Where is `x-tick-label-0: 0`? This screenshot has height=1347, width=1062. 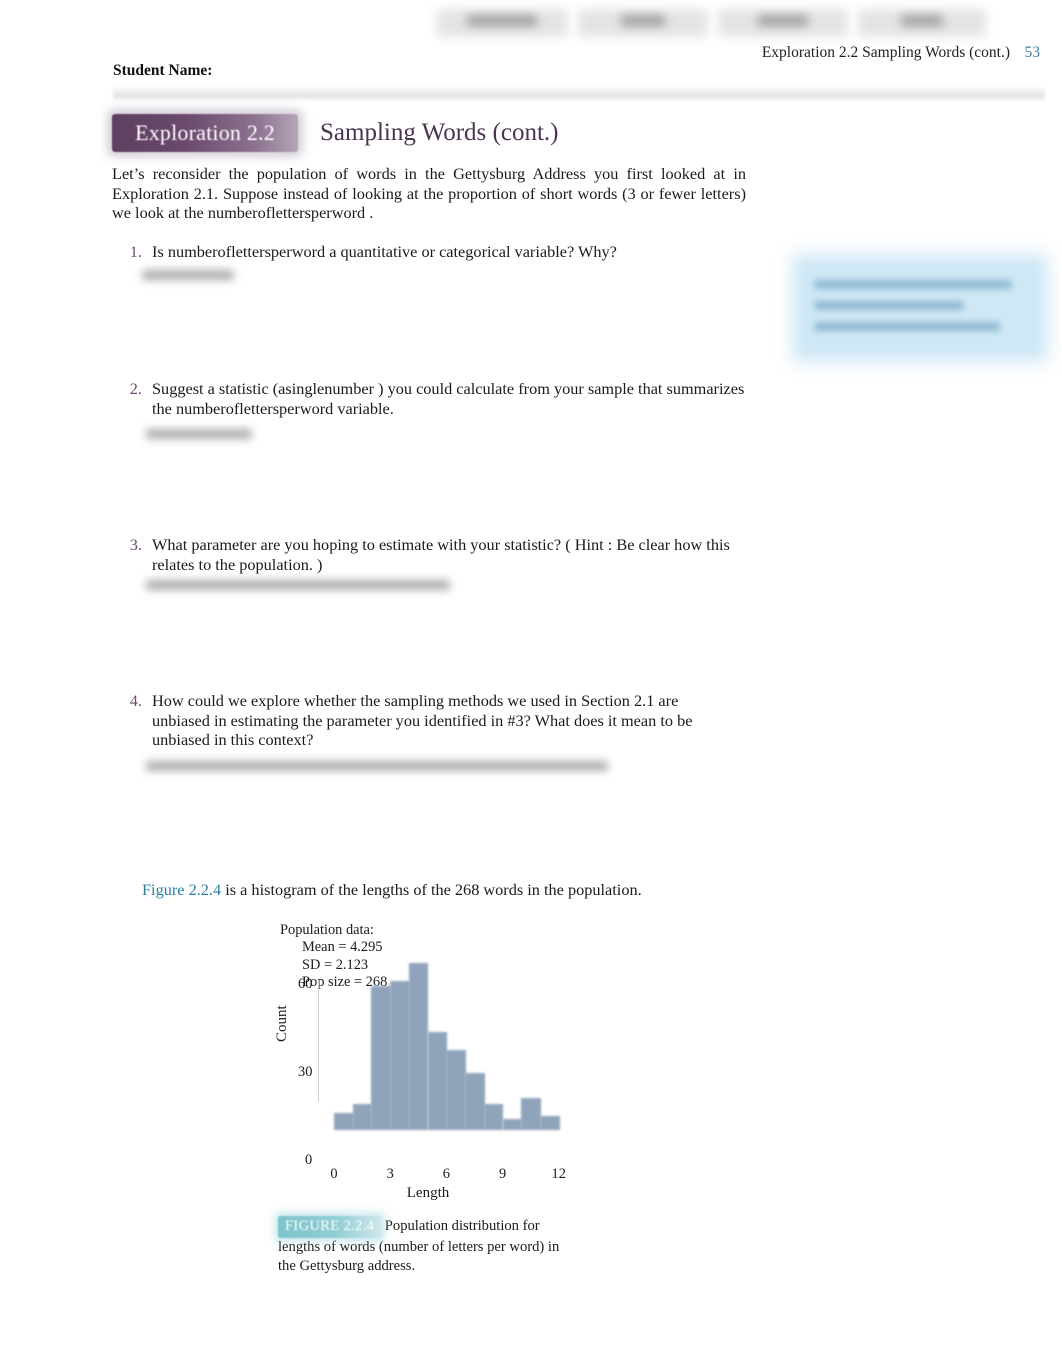
x-tick-label-0: 0 is located at coordinates (334, 1174).